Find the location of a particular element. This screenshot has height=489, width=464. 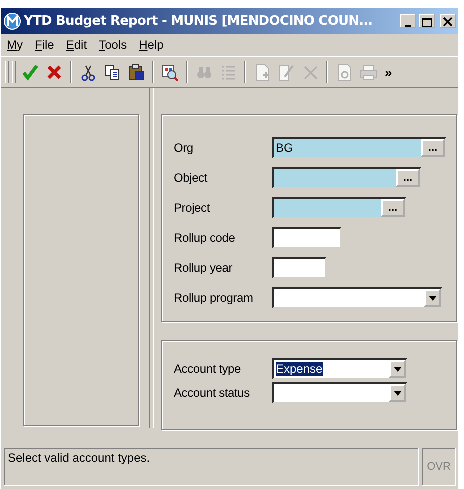

field-label: Rollup year is located at coordinates (204, 268).